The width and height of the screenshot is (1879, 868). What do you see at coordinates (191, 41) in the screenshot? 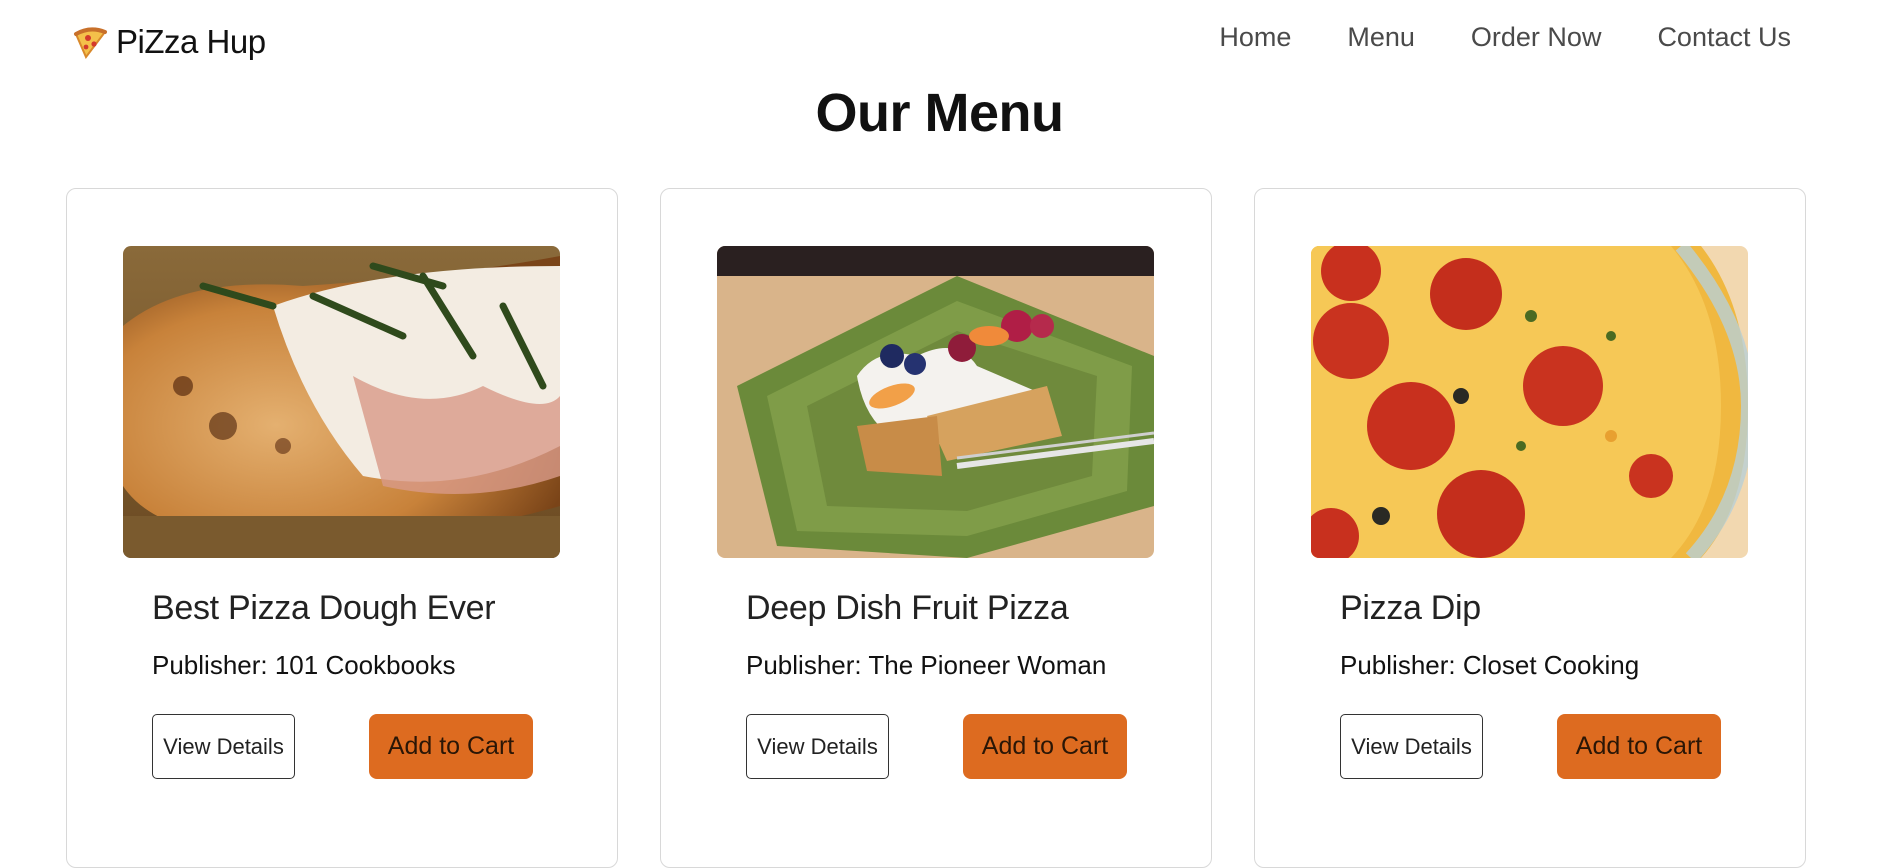
I see `brand-name: PiZza Hup` at bounding box center [191, 41].